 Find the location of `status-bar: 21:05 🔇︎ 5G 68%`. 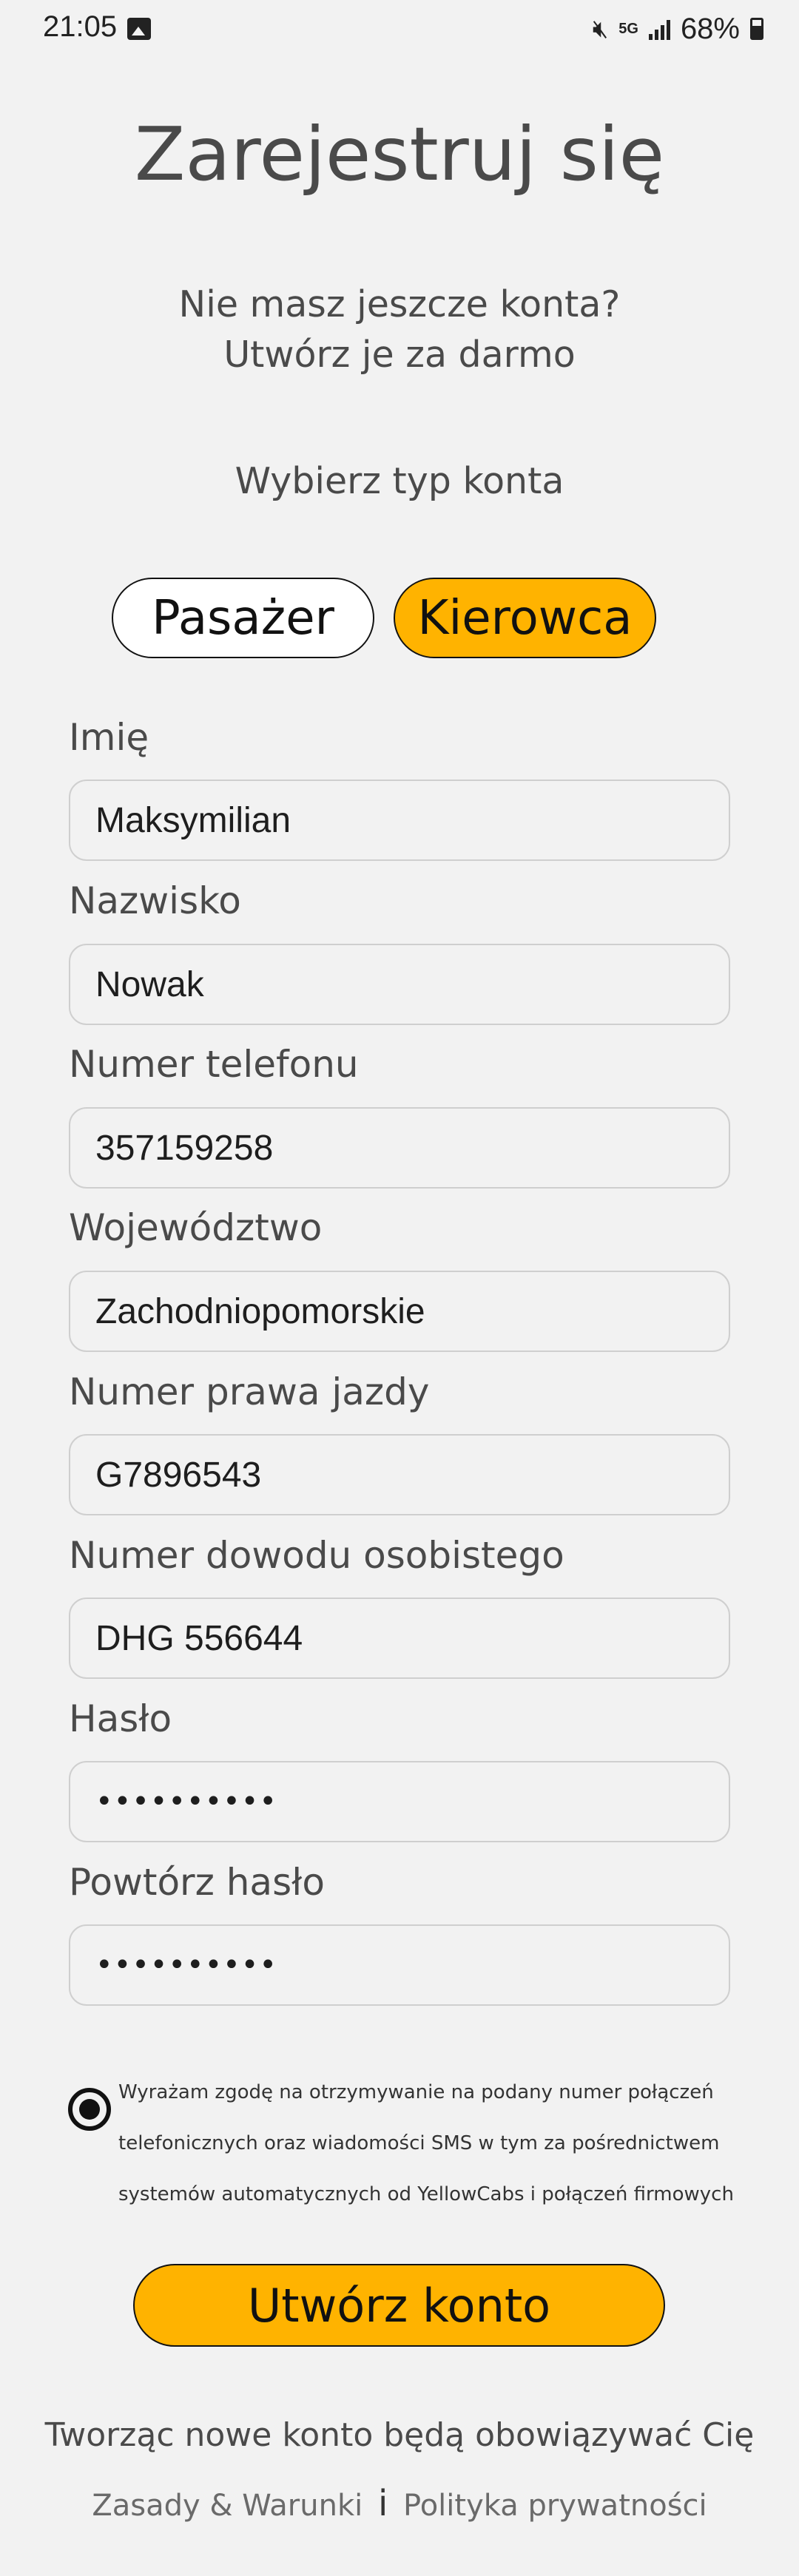

status-bar: 21:05 🔇︎ 5G 68% is located at coordinates (399, 29).